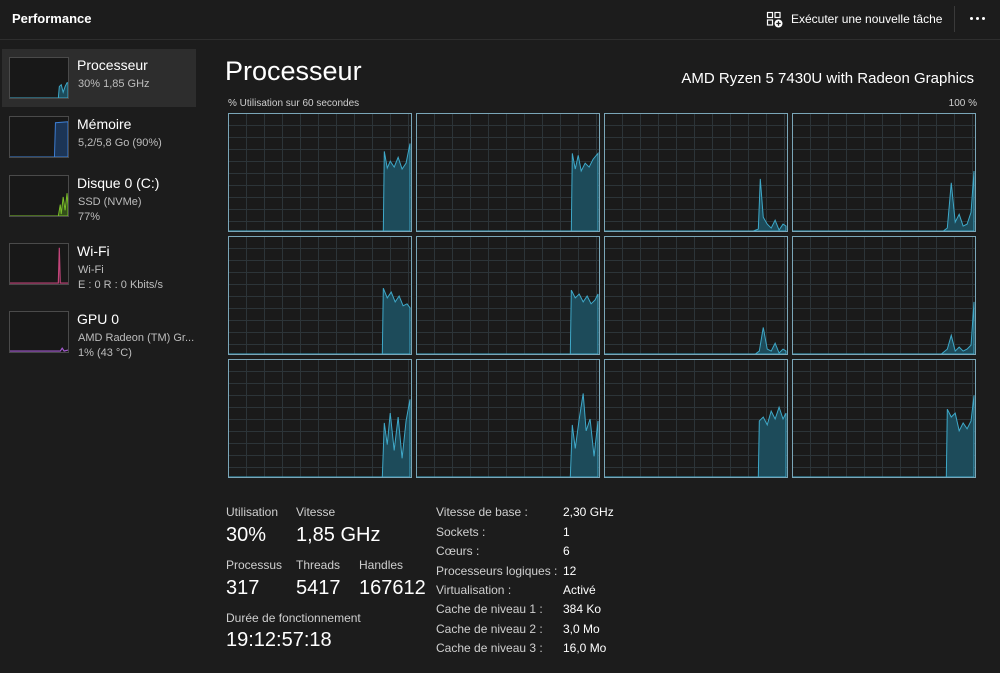 The image size is (1000, 673). I want to click on sidebar-item-detail: SSD (NVMe), so click(110, 202).